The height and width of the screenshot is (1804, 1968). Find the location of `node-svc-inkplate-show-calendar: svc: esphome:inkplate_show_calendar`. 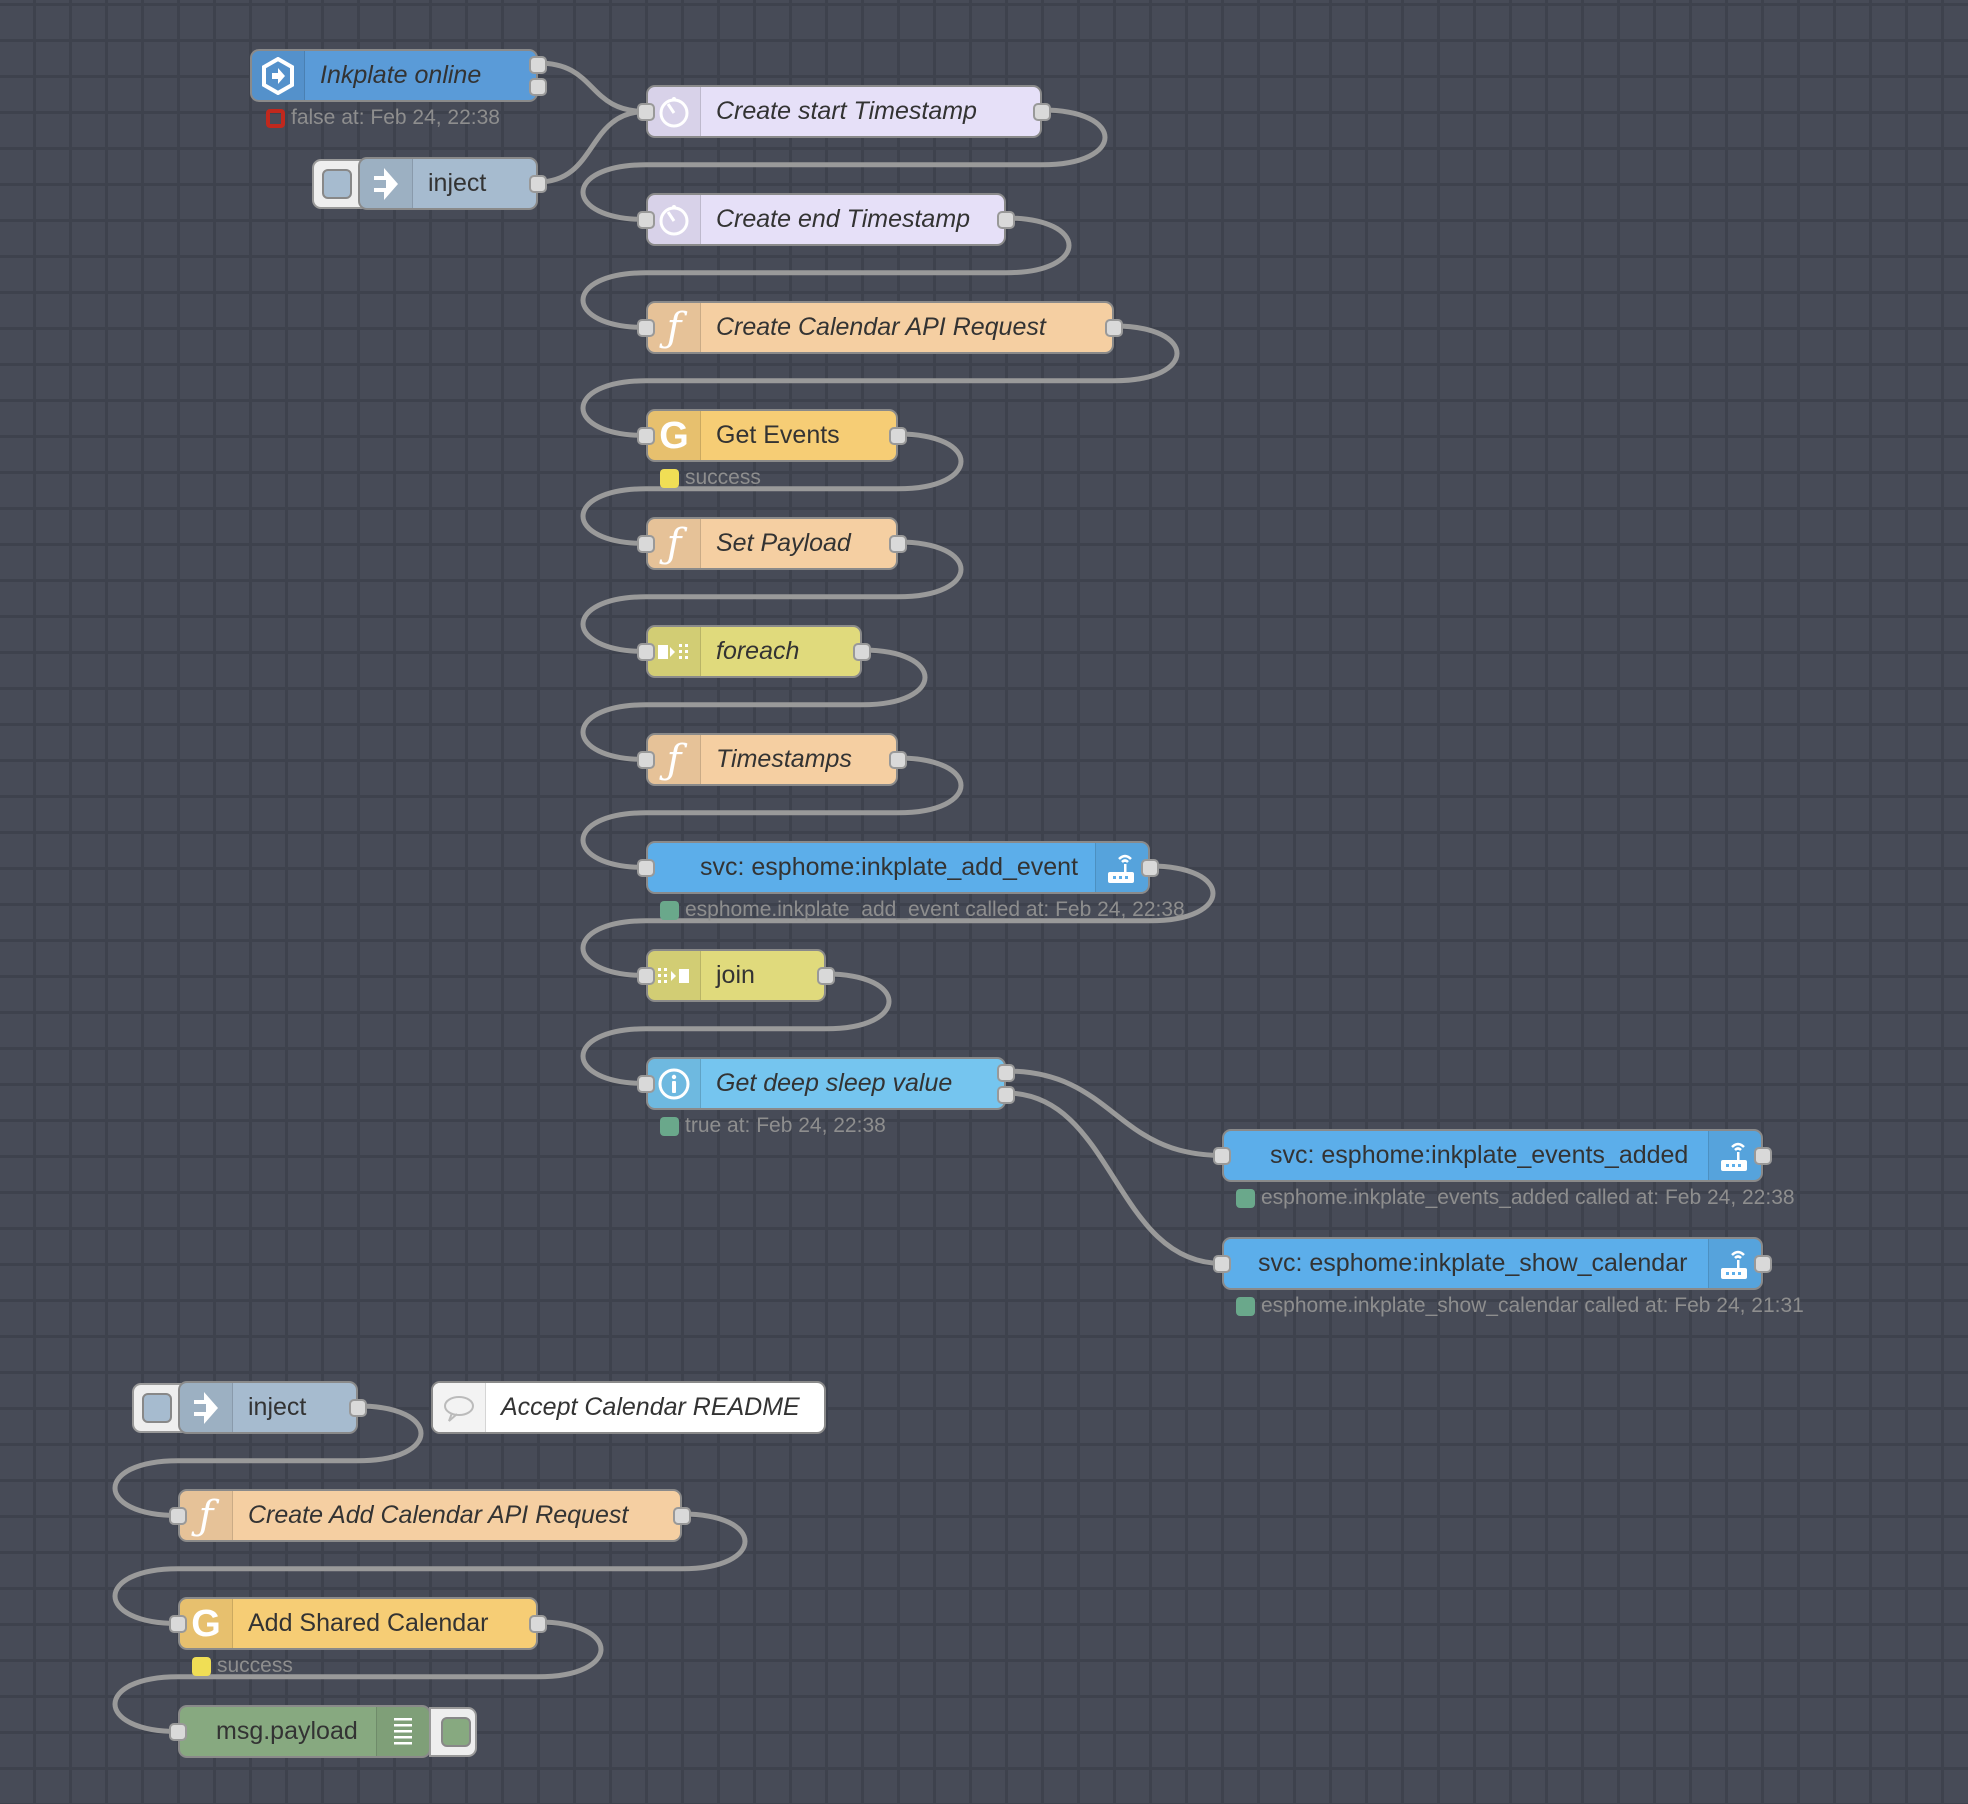

node-svc-inkplate-show-calendar: svc: esphome:inkplate_show_calendar is located at coordinates (1492, 1263).